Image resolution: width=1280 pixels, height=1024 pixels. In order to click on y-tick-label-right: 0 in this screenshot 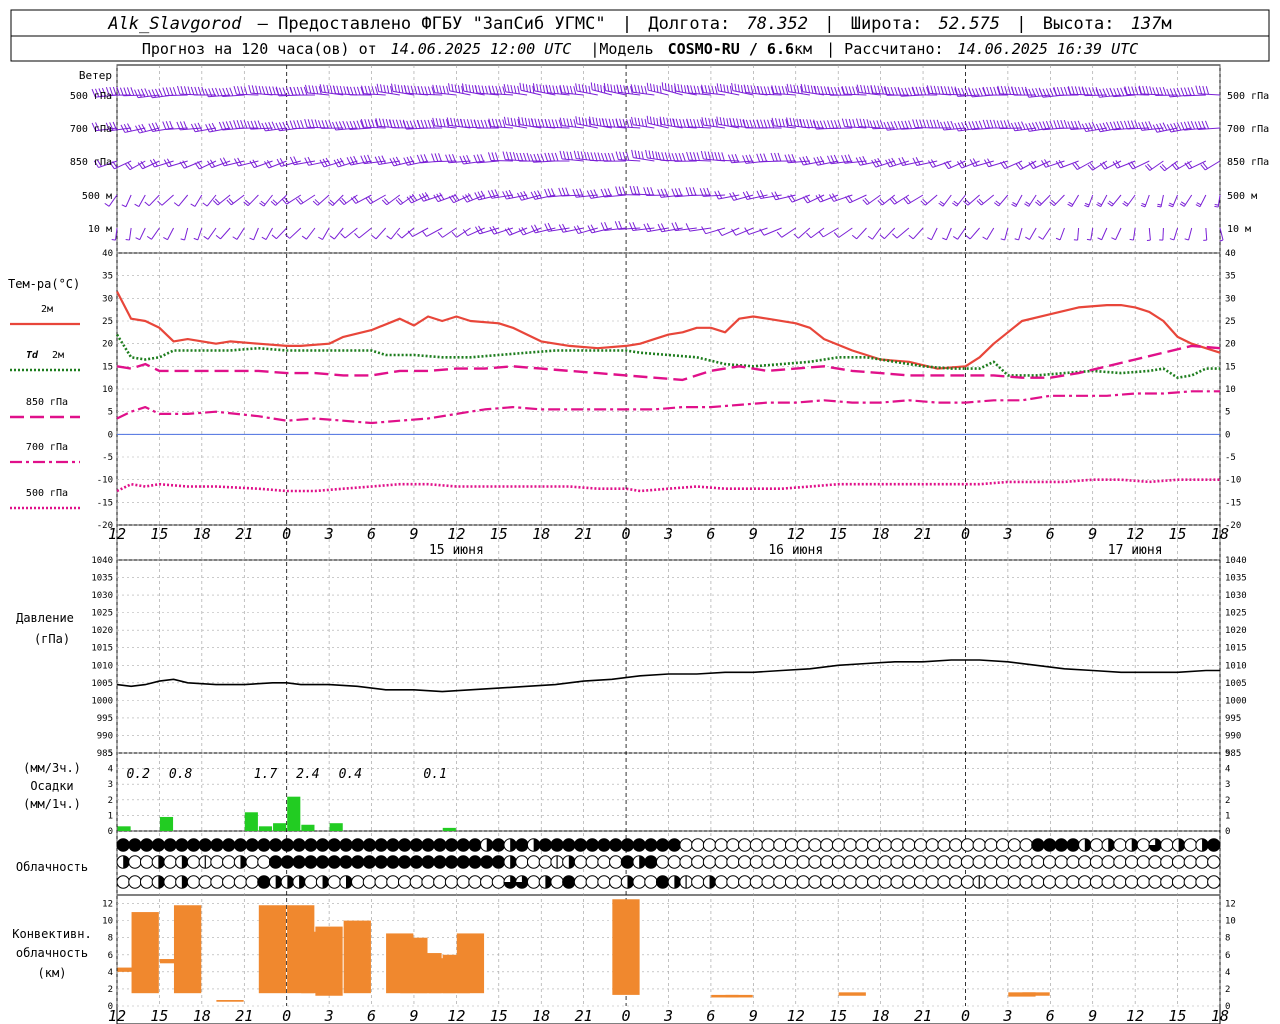, I will do `click(1227, 435)`.